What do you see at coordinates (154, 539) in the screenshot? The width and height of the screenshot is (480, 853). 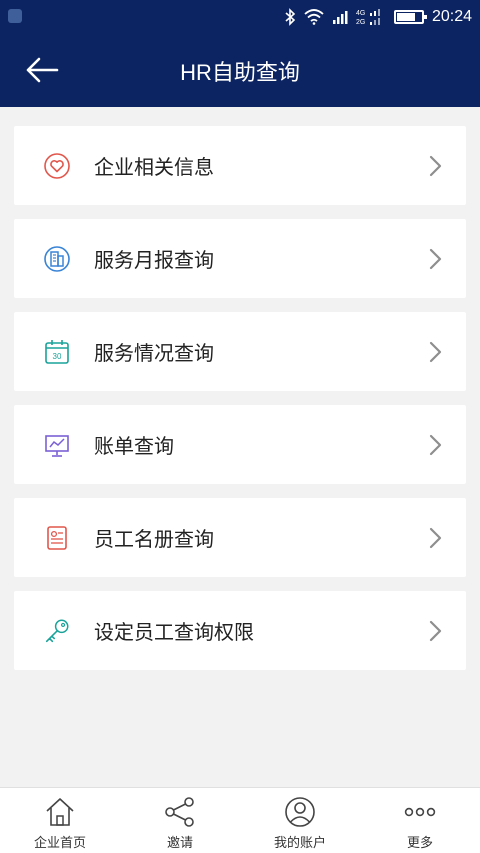 I see `menu-item-label: 员工名册查询` at bounding box center [154, 539].